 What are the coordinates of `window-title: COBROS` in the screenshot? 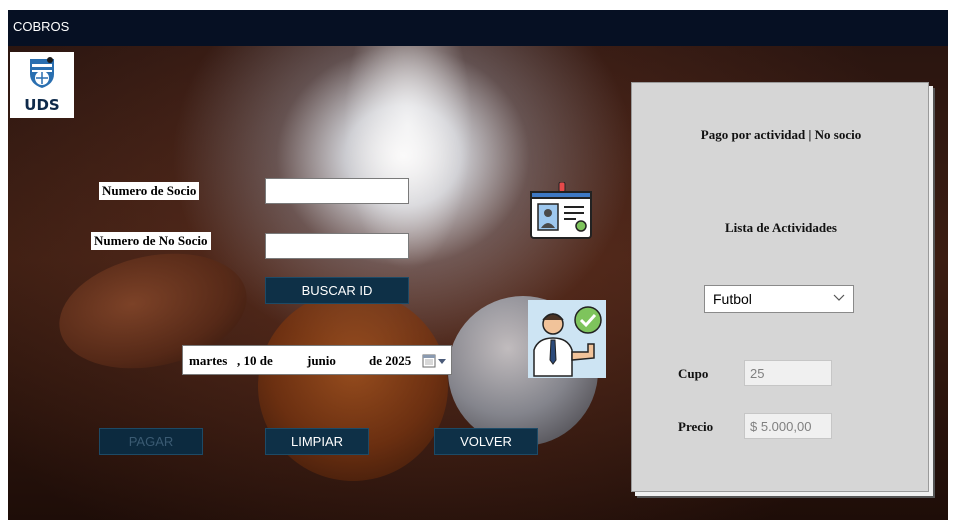 It's located at (41, 26).